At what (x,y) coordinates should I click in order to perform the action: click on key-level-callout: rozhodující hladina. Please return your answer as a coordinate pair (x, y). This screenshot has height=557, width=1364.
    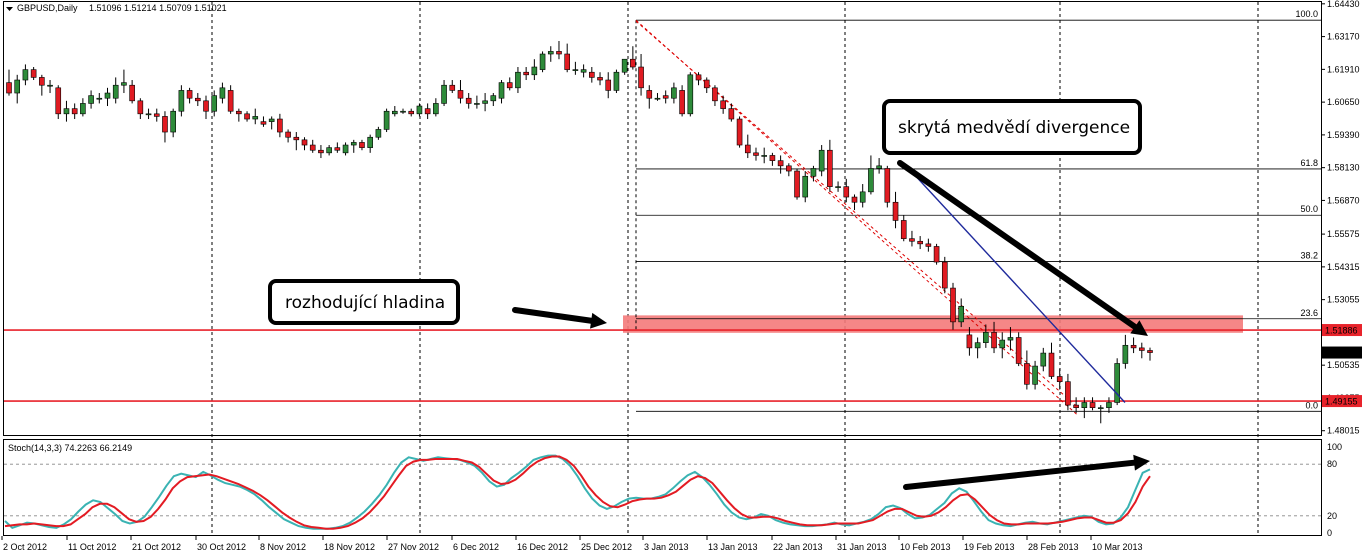
    Looking at the image, I should click on (364, 302).